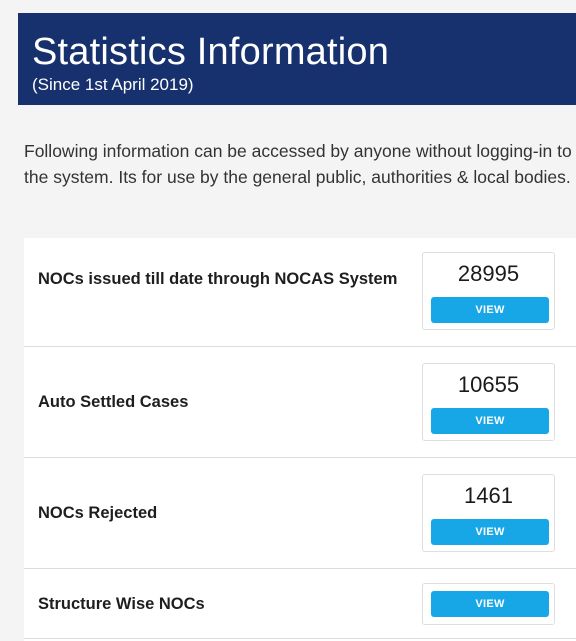 This screenshot has height=641, width=576. Describe the element at coordinates (121, 604) in the screenshot. I see `stat-label-structure-wise: Structure Wise NOCs` at that location.